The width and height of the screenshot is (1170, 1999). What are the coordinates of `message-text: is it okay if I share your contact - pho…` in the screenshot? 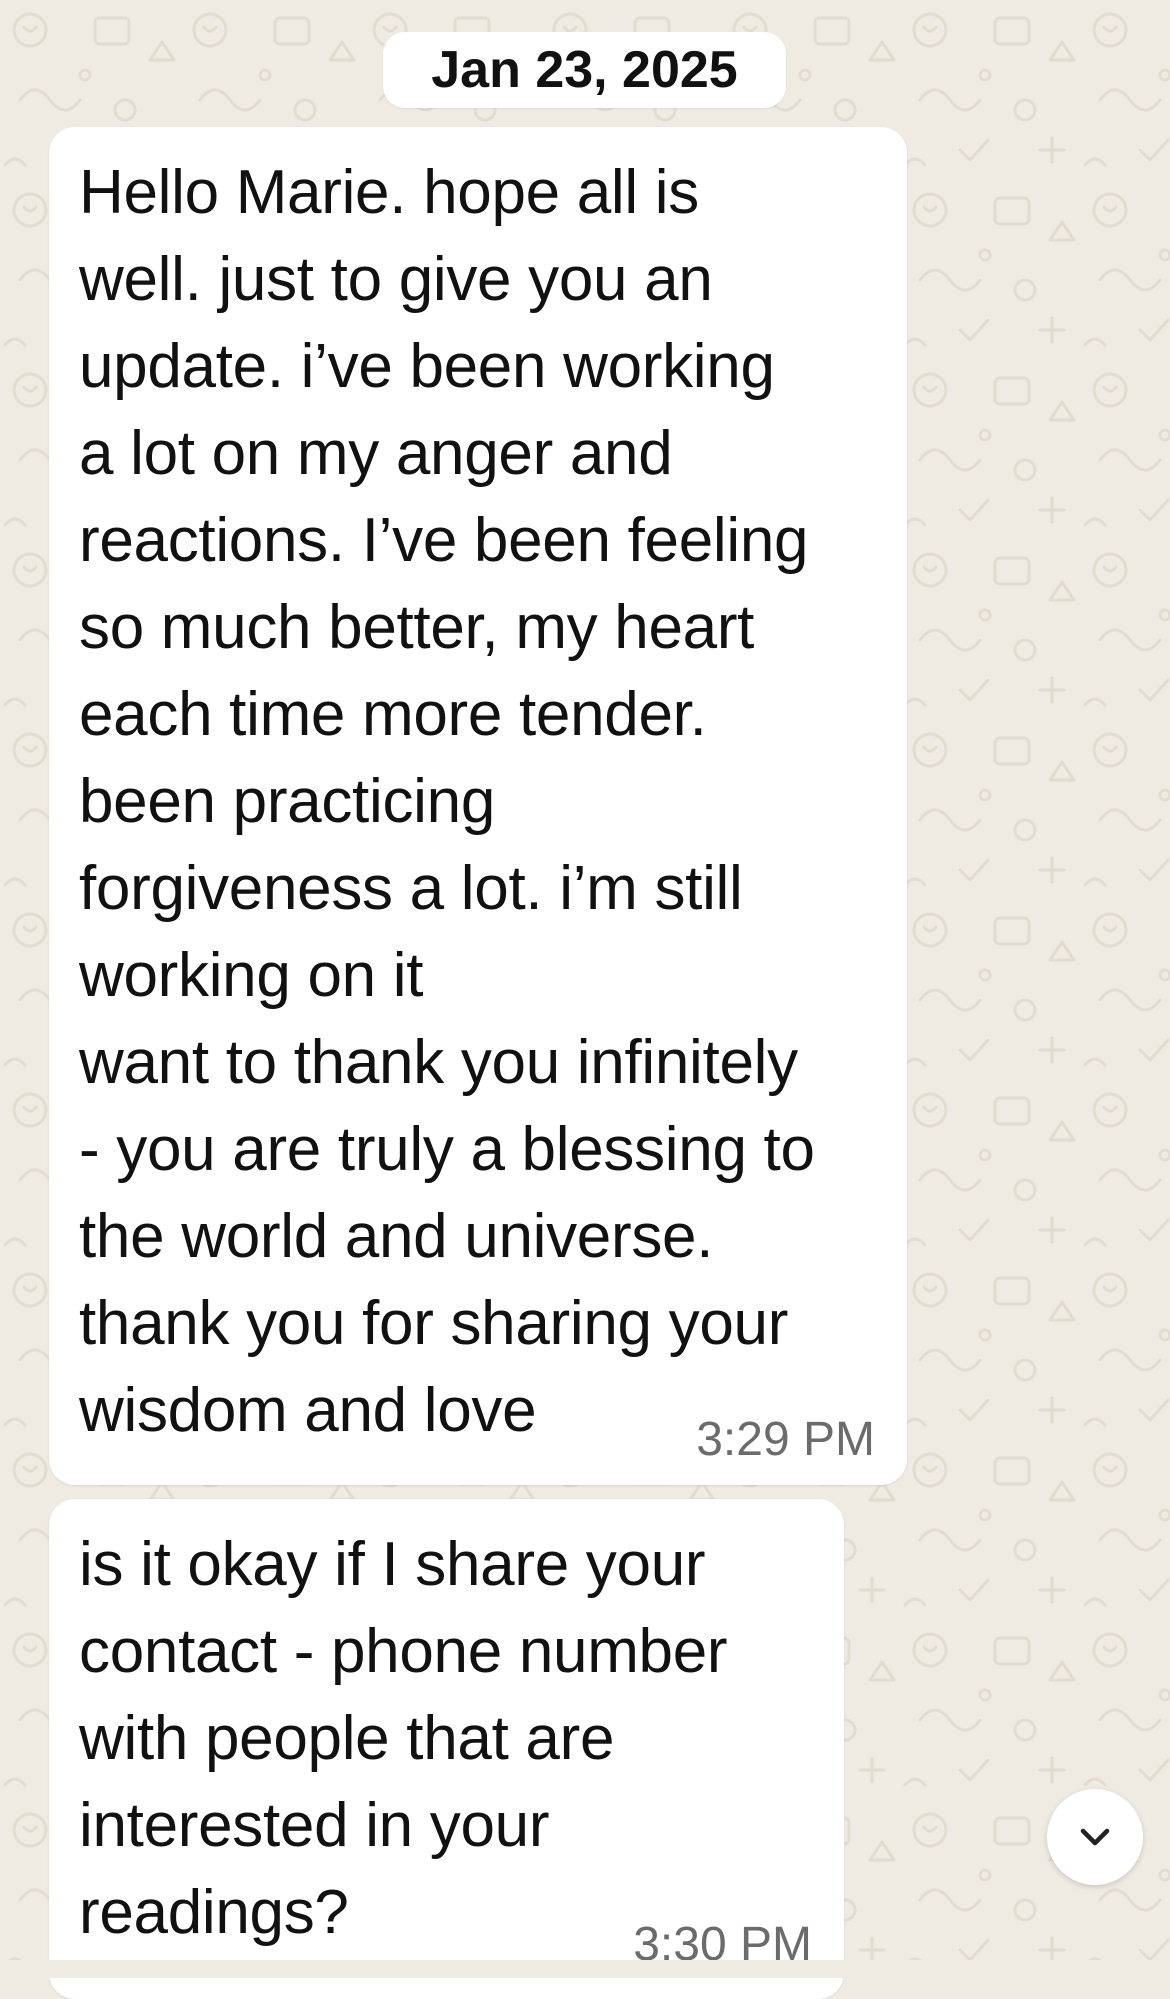 It's located at (403, 1738).